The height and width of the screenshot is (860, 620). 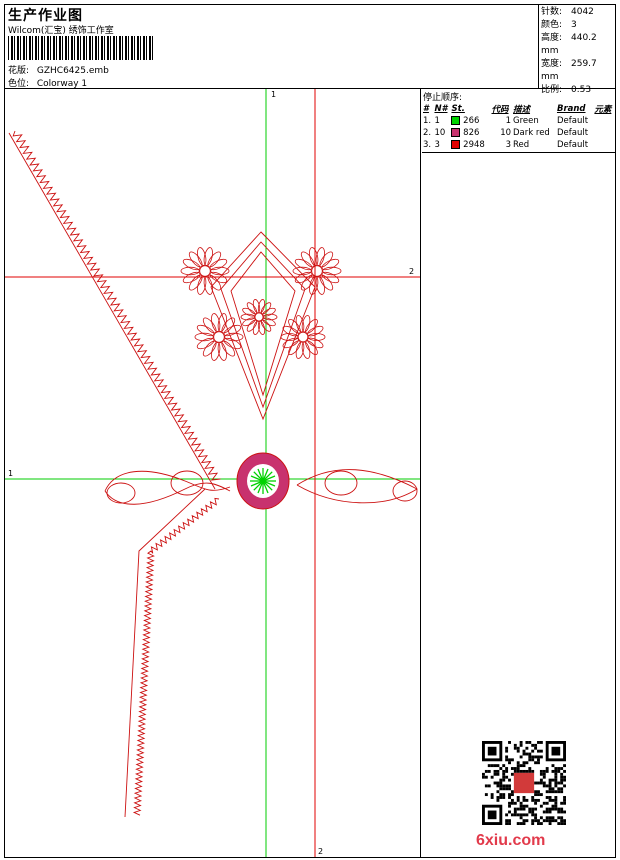 I want to click on barcode-icon, so click(x=81, y=48).